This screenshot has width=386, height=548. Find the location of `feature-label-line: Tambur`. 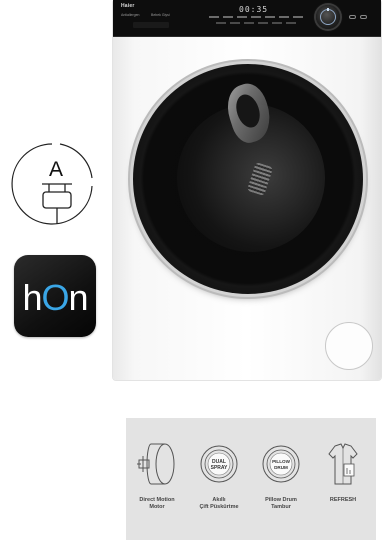

feature-label-line: Tambur is located at coordinates (281, 507).